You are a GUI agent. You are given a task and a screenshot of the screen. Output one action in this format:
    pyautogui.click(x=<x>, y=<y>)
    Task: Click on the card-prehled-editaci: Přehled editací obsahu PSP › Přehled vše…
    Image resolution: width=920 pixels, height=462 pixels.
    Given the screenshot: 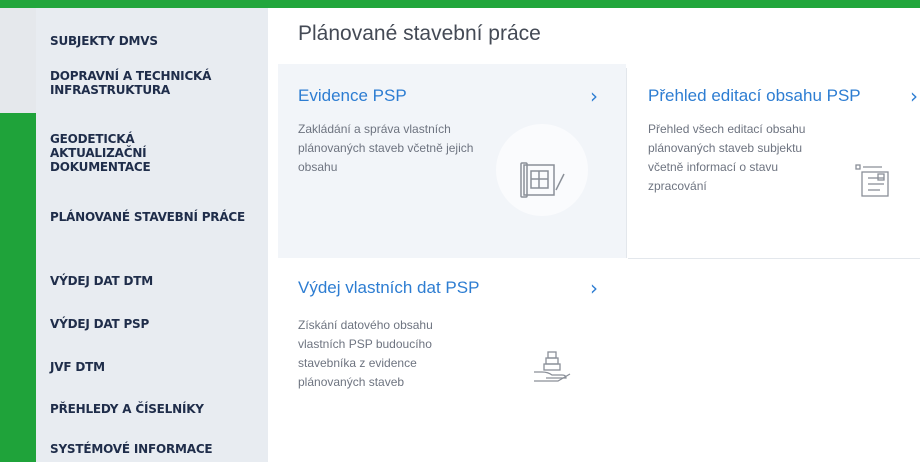 What is the action you would take?
    pyautogui.click(x=774, y=161)
    